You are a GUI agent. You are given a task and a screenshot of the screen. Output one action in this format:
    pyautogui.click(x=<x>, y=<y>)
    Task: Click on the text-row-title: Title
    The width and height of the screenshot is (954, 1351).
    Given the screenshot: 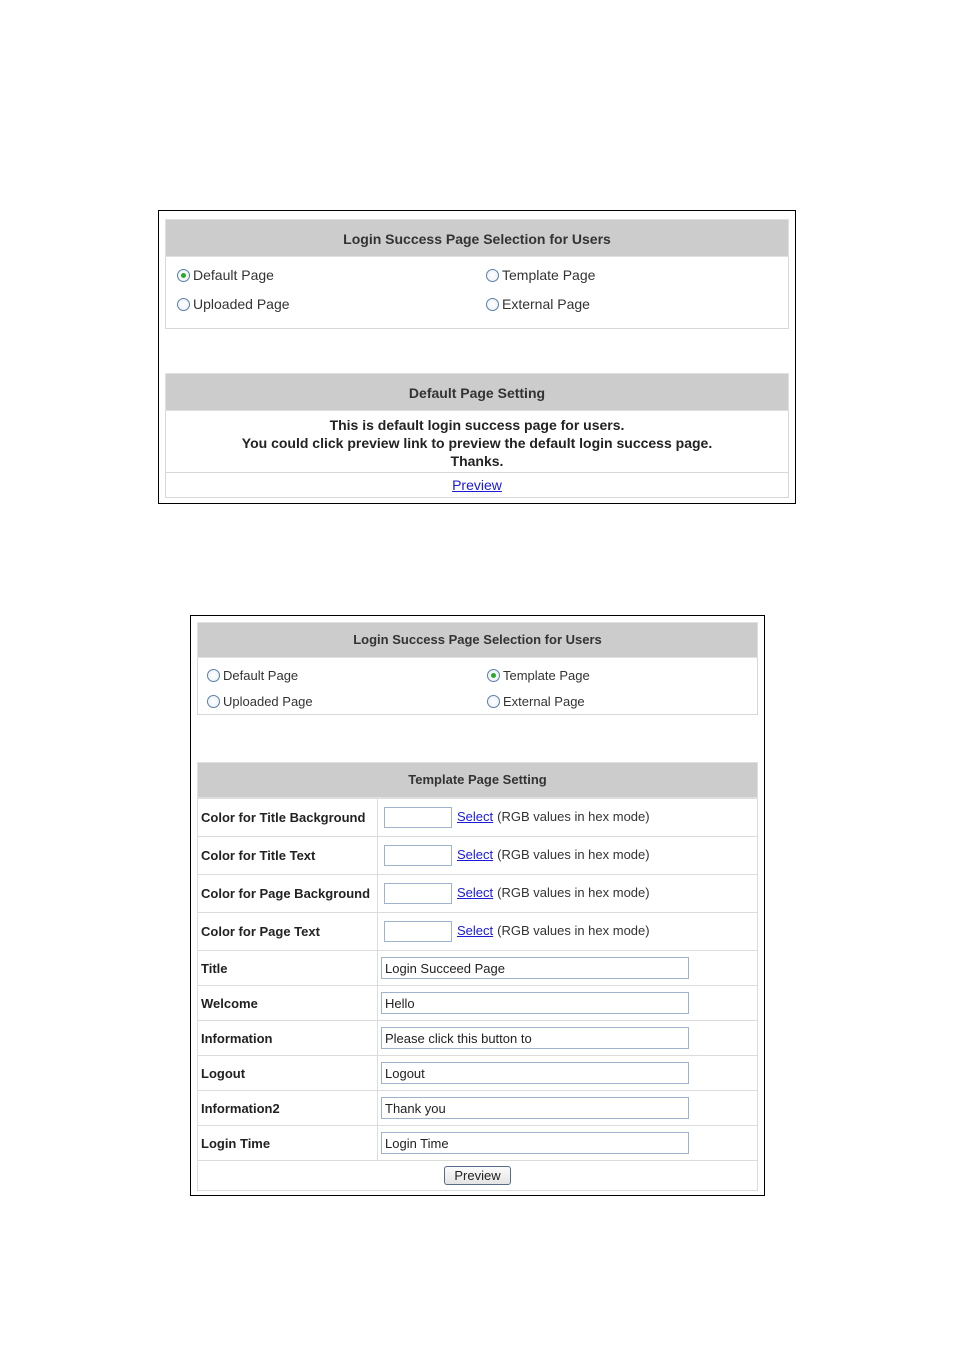 What is the action you would take?
    pyautogui.click(x=477, y=968)
    